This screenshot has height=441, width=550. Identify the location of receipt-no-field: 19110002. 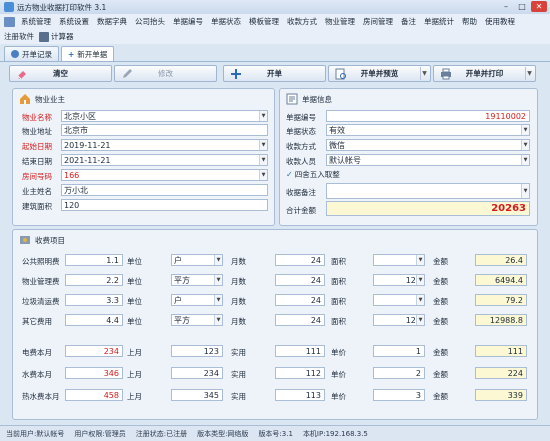
(428, 116).